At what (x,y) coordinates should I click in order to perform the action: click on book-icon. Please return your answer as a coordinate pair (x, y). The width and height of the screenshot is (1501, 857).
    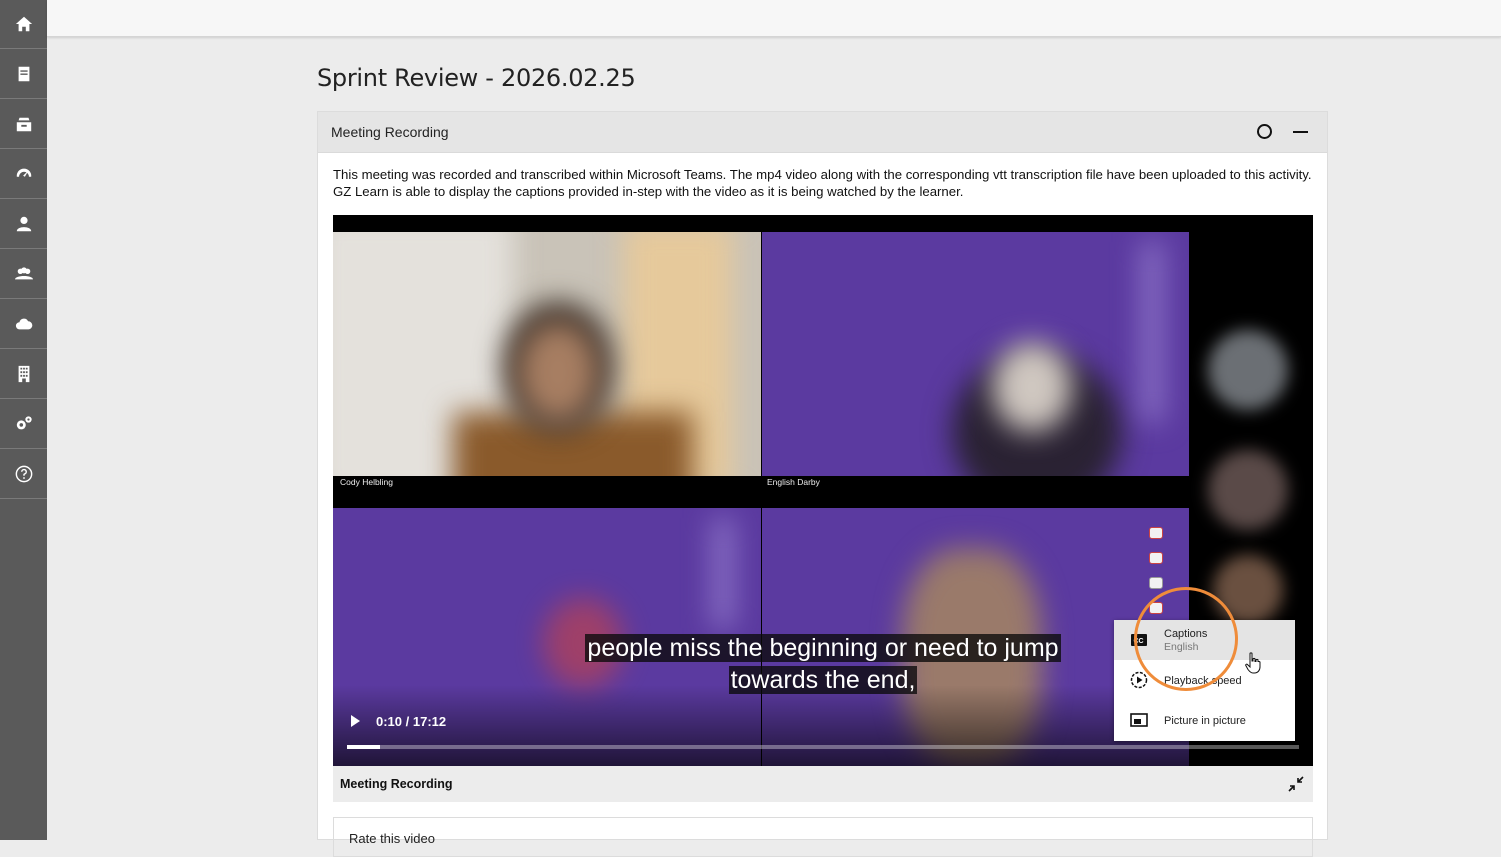
    Looking at the image, I should click on (23, 74).